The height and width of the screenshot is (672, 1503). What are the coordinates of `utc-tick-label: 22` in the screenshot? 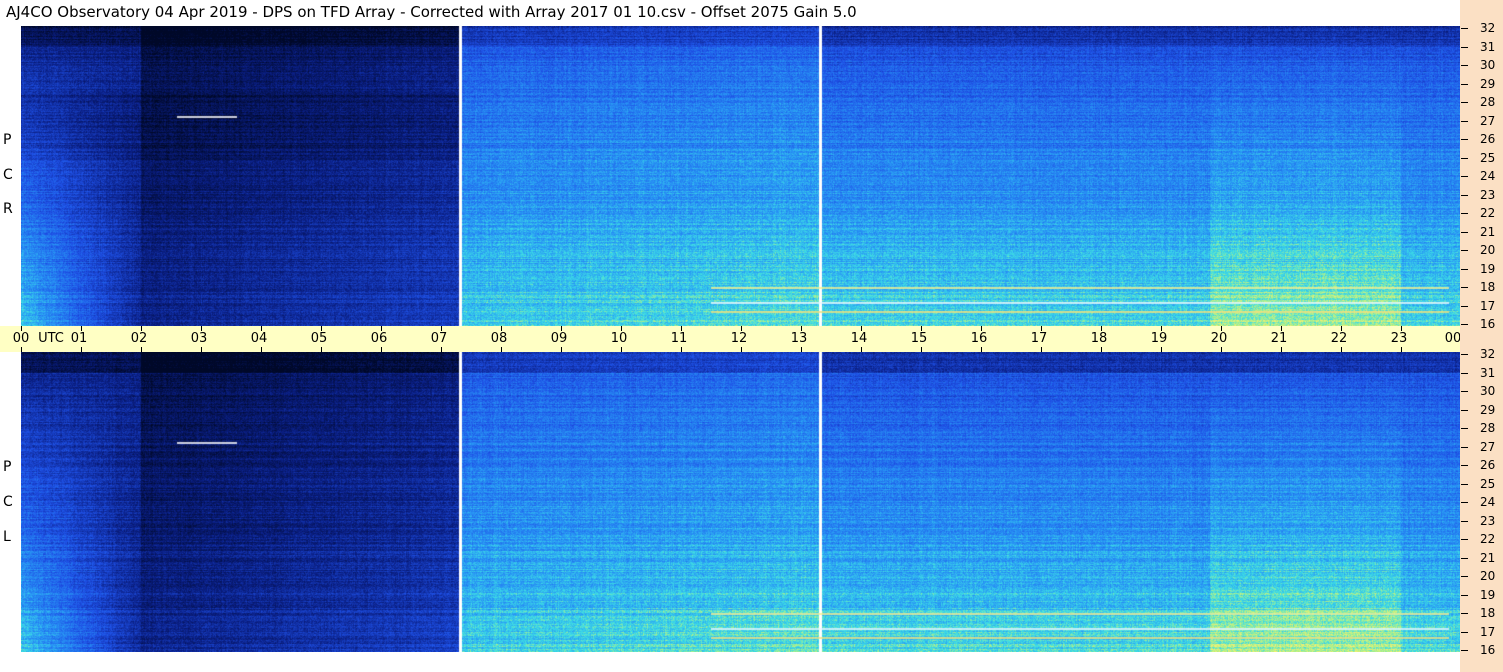 It's located at (1339, 338).